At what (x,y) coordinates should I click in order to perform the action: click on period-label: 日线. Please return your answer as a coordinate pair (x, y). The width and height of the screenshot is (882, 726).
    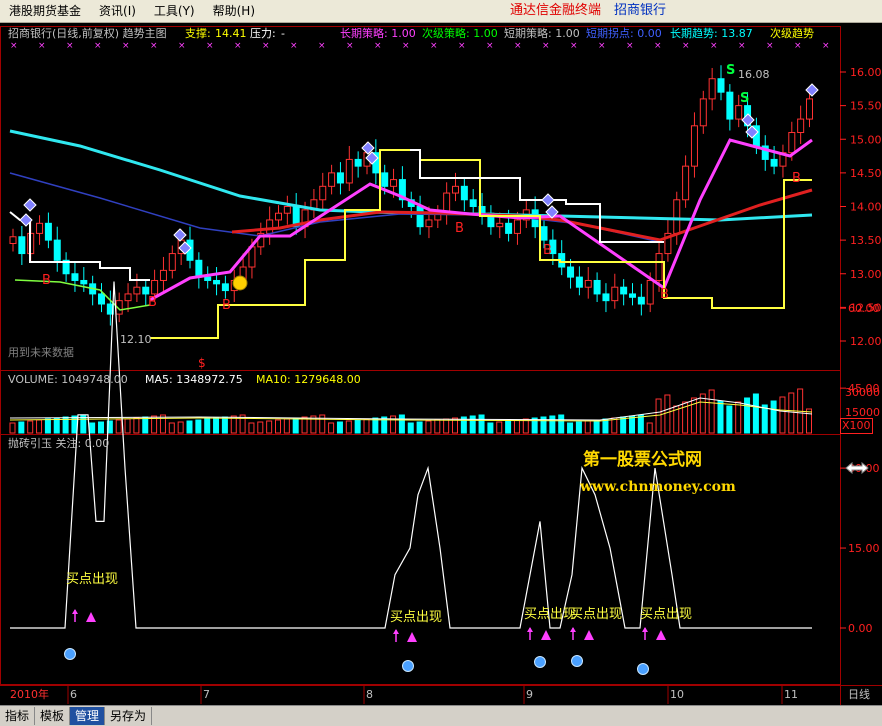
    Looking at the image, I should click on (859, 695).